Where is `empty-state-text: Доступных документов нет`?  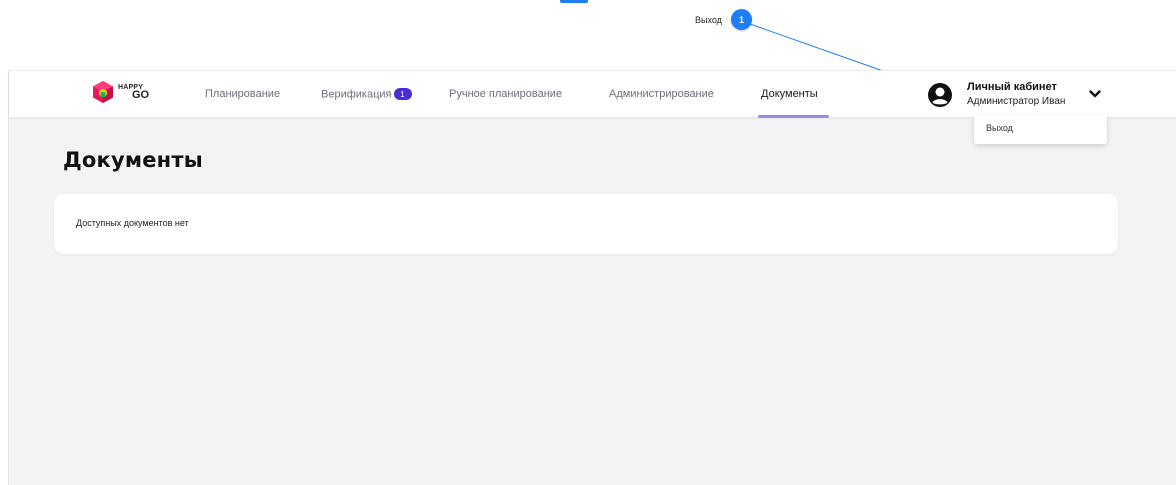 empty-state-text: Доступных документов нет is located at coordinates (132, 223).